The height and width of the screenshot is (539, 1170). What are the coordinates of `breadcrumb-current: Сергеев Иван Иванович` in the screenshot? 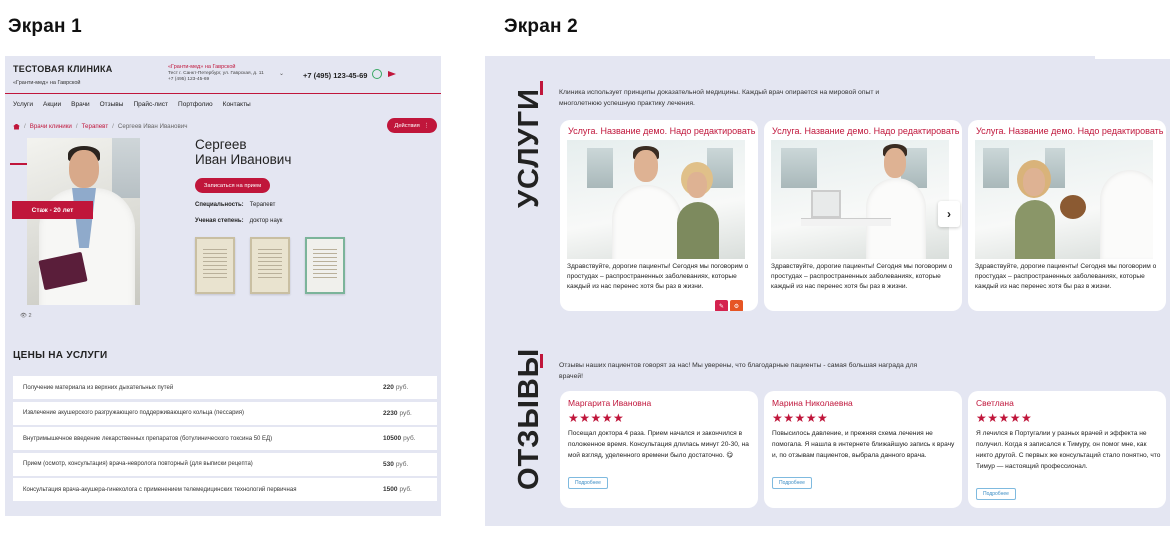 It's located at (152, 126).